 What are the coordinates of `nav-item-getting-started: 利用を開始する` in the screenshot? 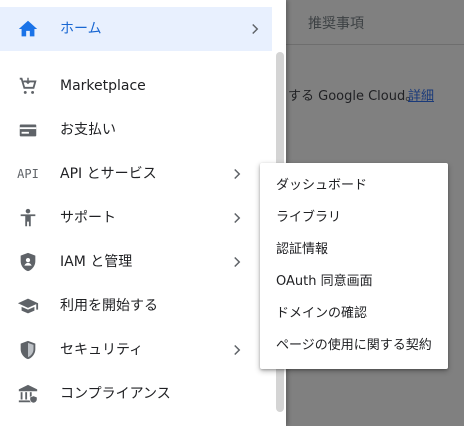 It's located at (136, 306).